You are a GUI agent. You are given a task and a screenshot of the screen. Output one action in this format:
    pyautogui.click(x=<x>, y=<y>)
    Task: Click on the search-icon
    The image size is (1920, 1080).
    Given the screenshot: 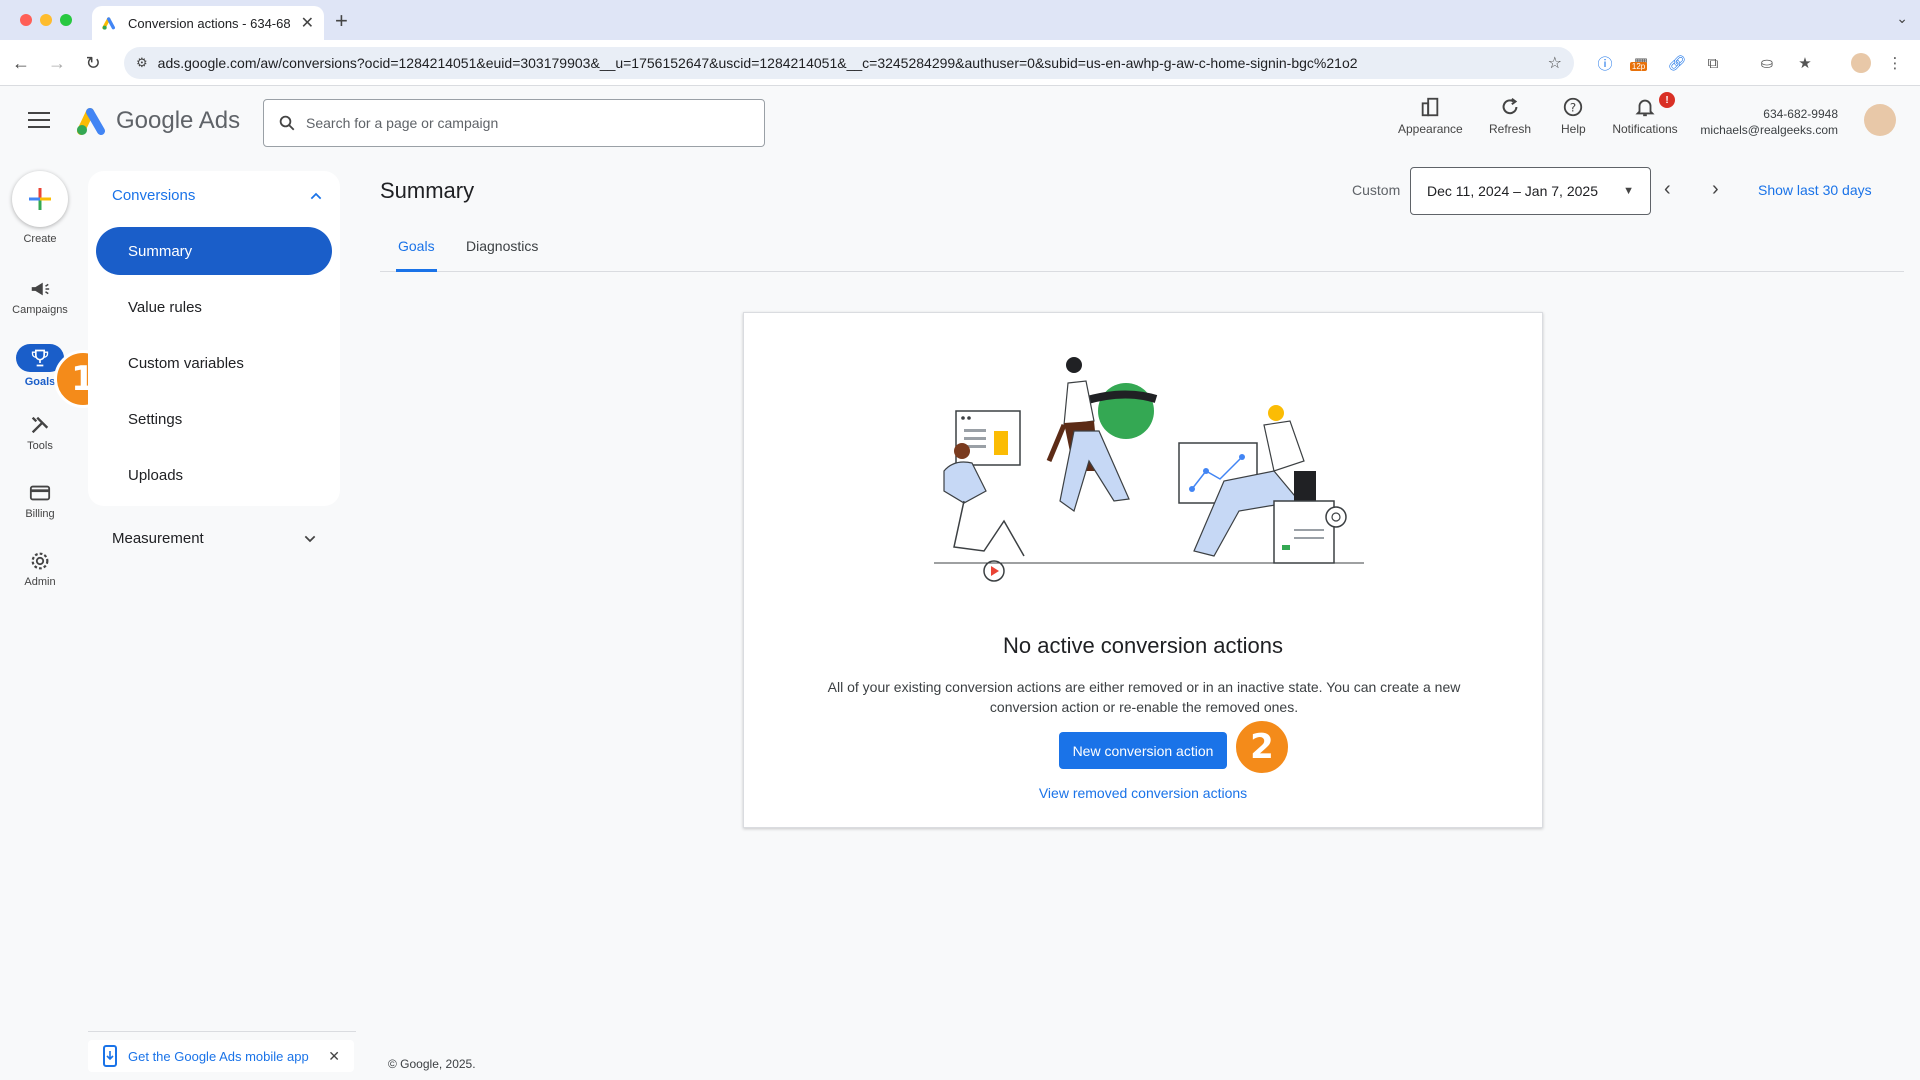 What is the action you would take?
    pyautogui.click(x=287, y=123)
    